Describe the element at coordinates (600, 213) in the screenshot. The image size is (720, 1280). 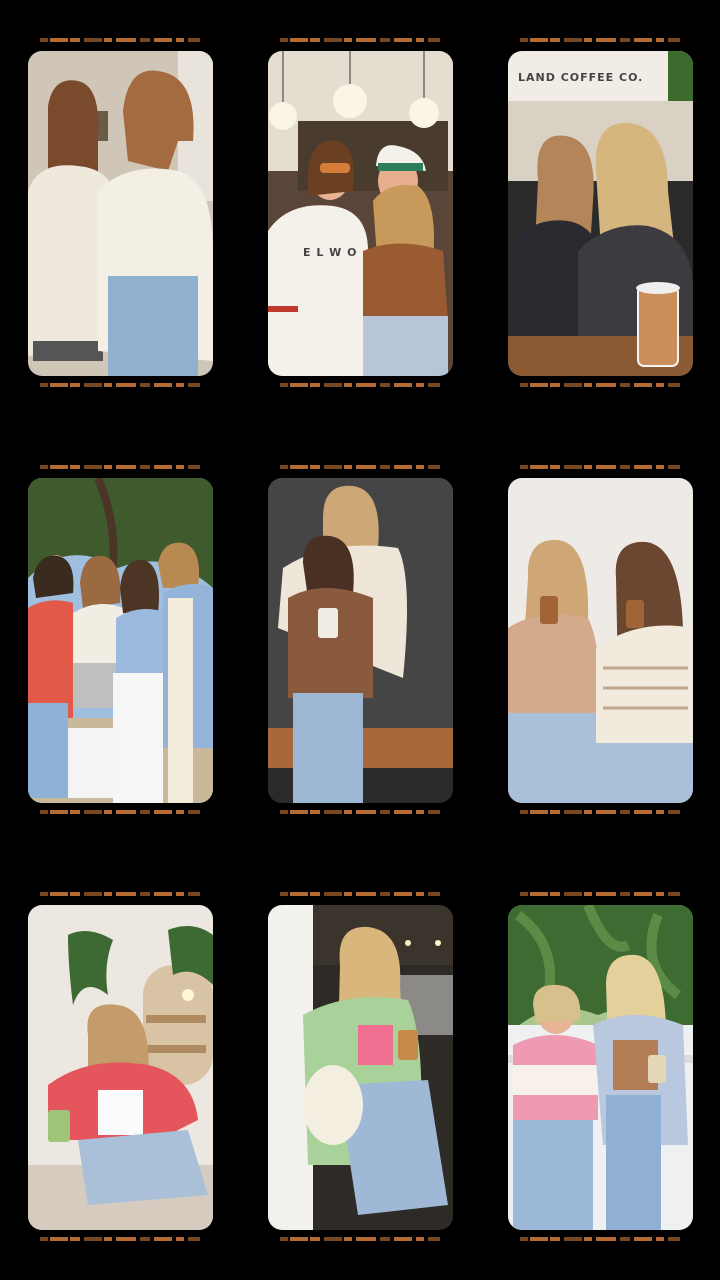
I see `photo-3: LAND COFFEE CO.` at that location.